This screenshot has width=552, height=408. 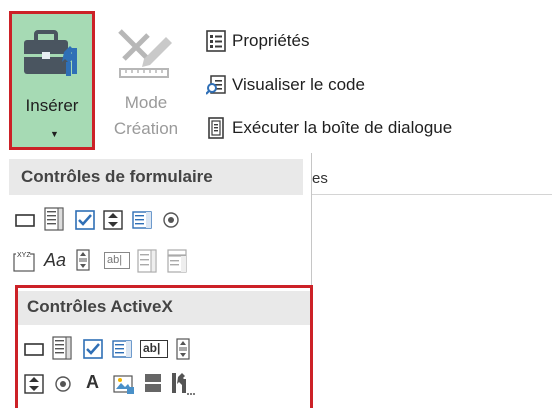 I want to click on image-icon, so click(x=124, y=384).